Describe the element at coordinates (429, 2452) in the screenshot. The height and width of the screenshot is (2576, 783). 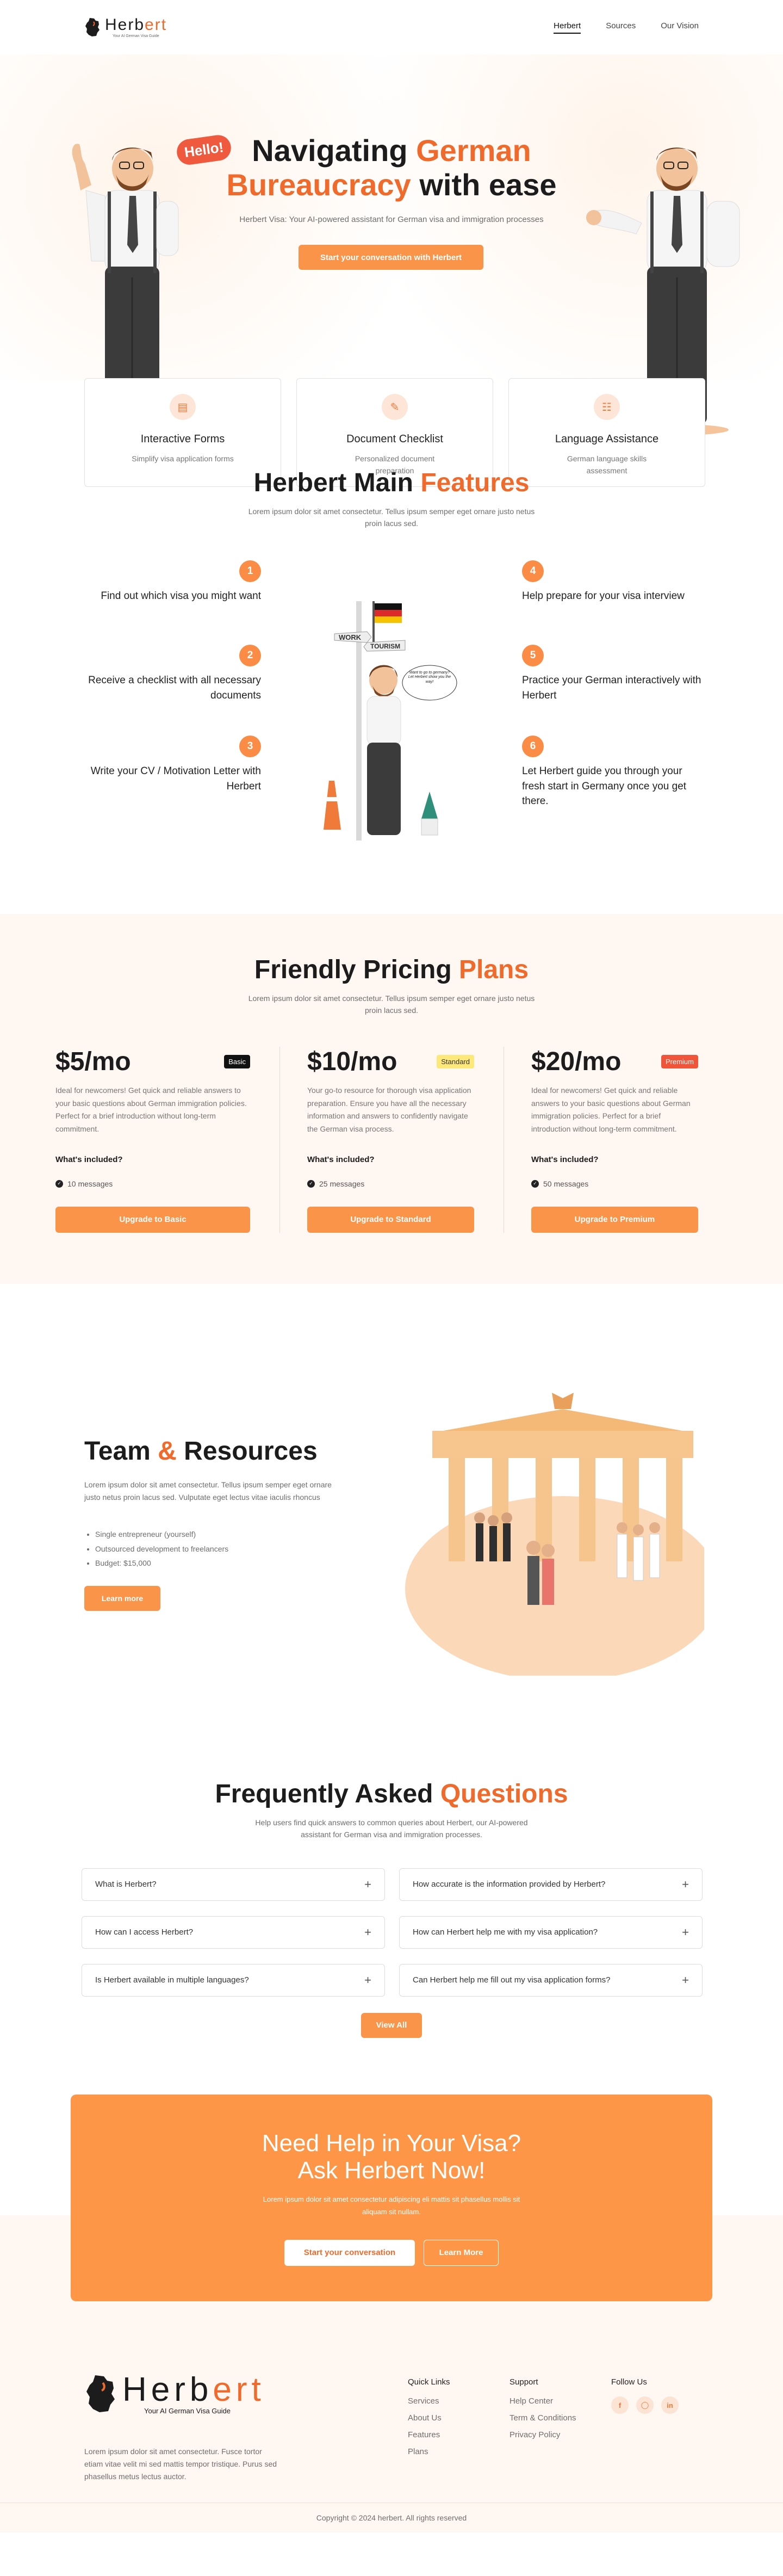
I see `footer-link-plans: Plans` at that location.